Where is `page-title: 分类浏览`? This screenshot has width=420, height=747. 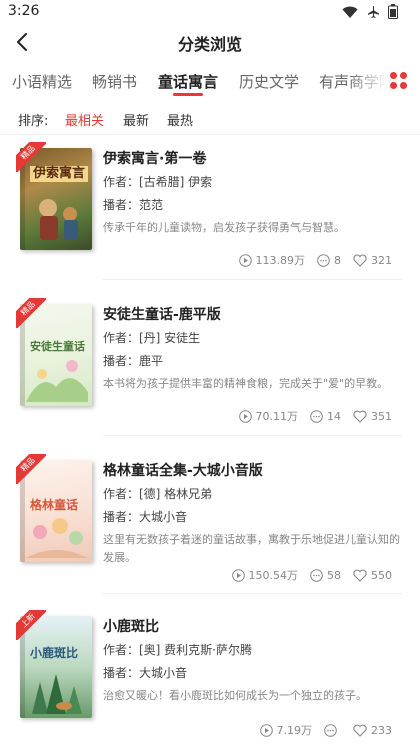 page-title: 分类浏览 is located at coordinates (209, 44).